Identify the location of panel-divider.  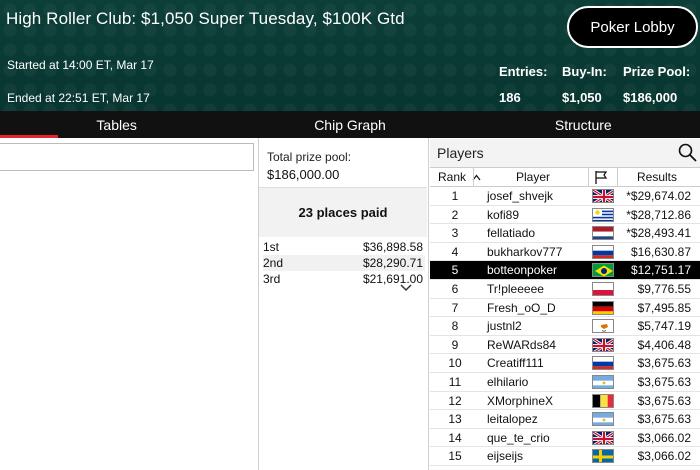
(428, 304).